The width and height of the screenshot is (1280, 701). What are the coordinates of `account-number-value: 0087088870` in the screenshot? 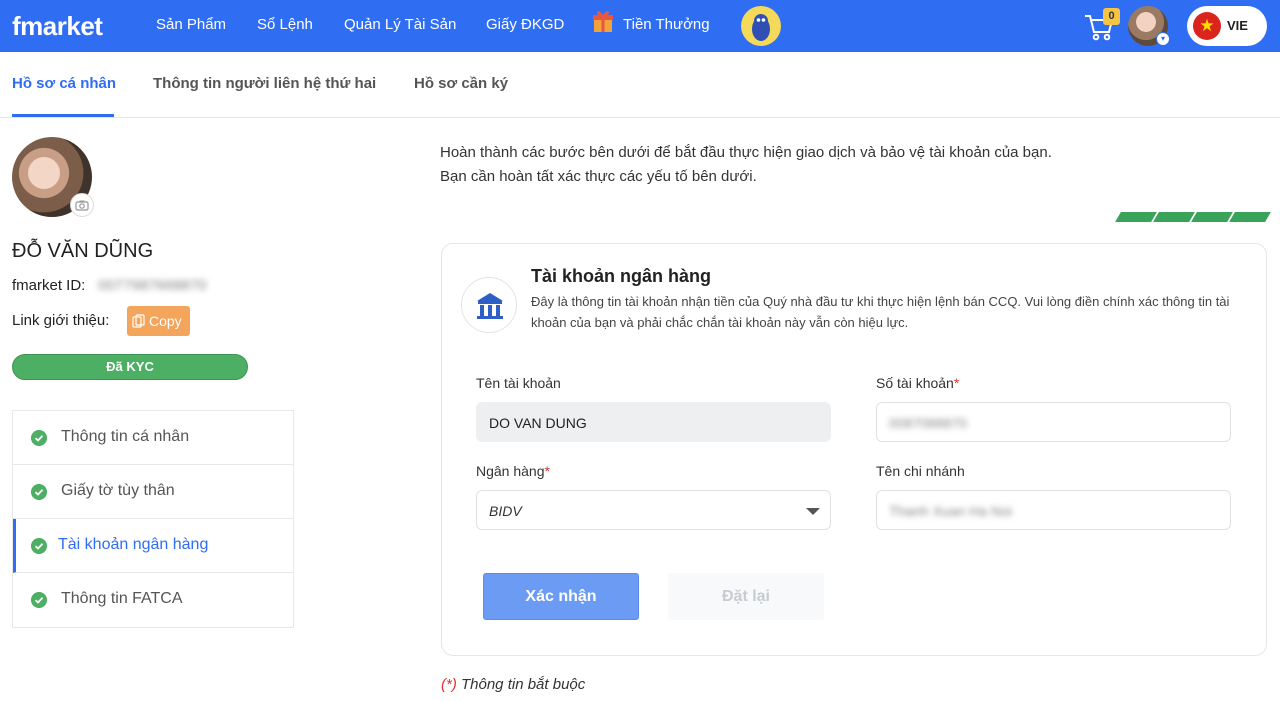 It's located at (928, 423).